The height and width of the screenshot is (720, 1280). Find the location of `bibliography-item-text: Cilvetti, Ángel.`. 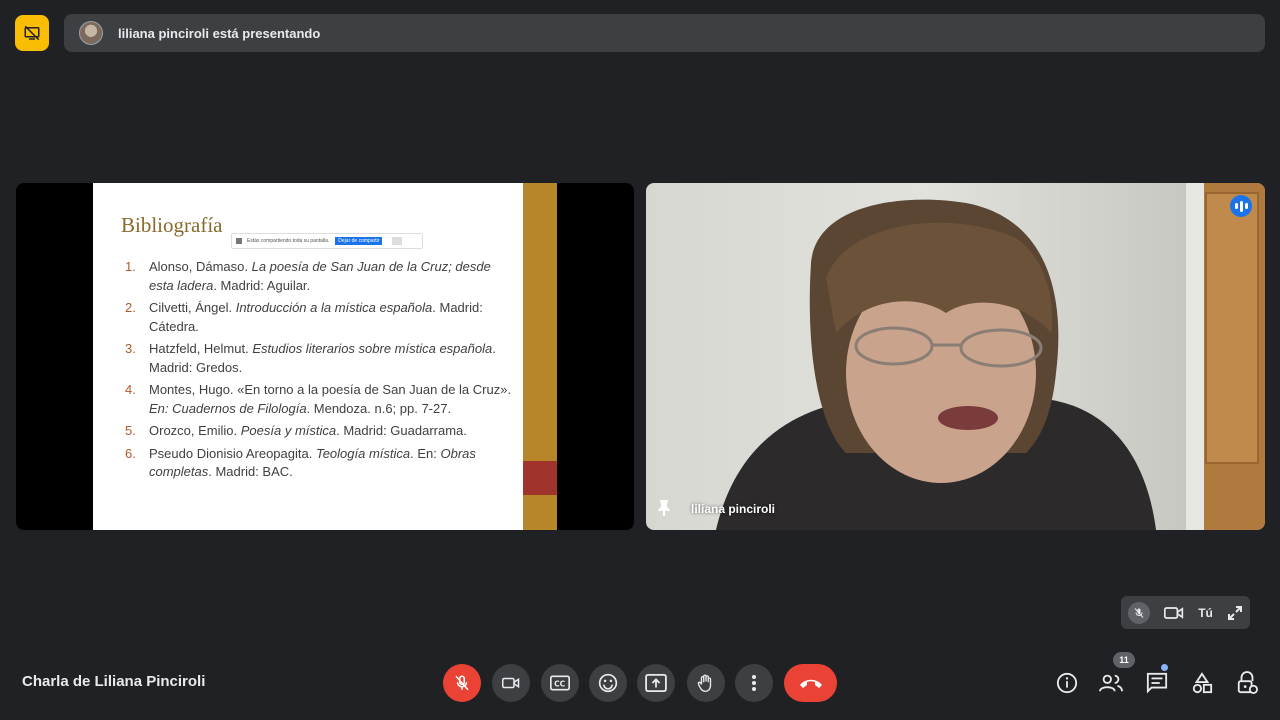

bibliography-item-text: Cilvetti, Ángel. is located at coordinates (192, 307).